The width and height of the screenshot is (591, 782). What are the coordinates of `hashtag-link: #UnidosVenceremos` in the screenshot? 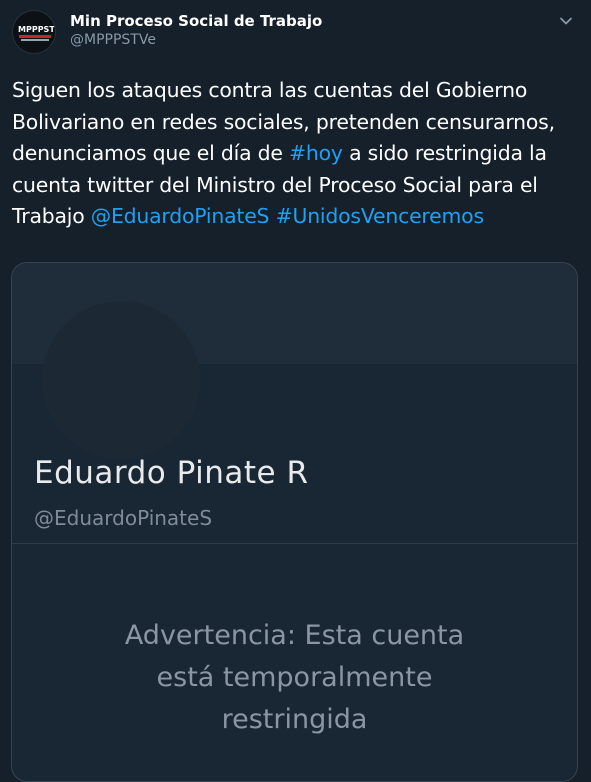 It's located at (380, 216).